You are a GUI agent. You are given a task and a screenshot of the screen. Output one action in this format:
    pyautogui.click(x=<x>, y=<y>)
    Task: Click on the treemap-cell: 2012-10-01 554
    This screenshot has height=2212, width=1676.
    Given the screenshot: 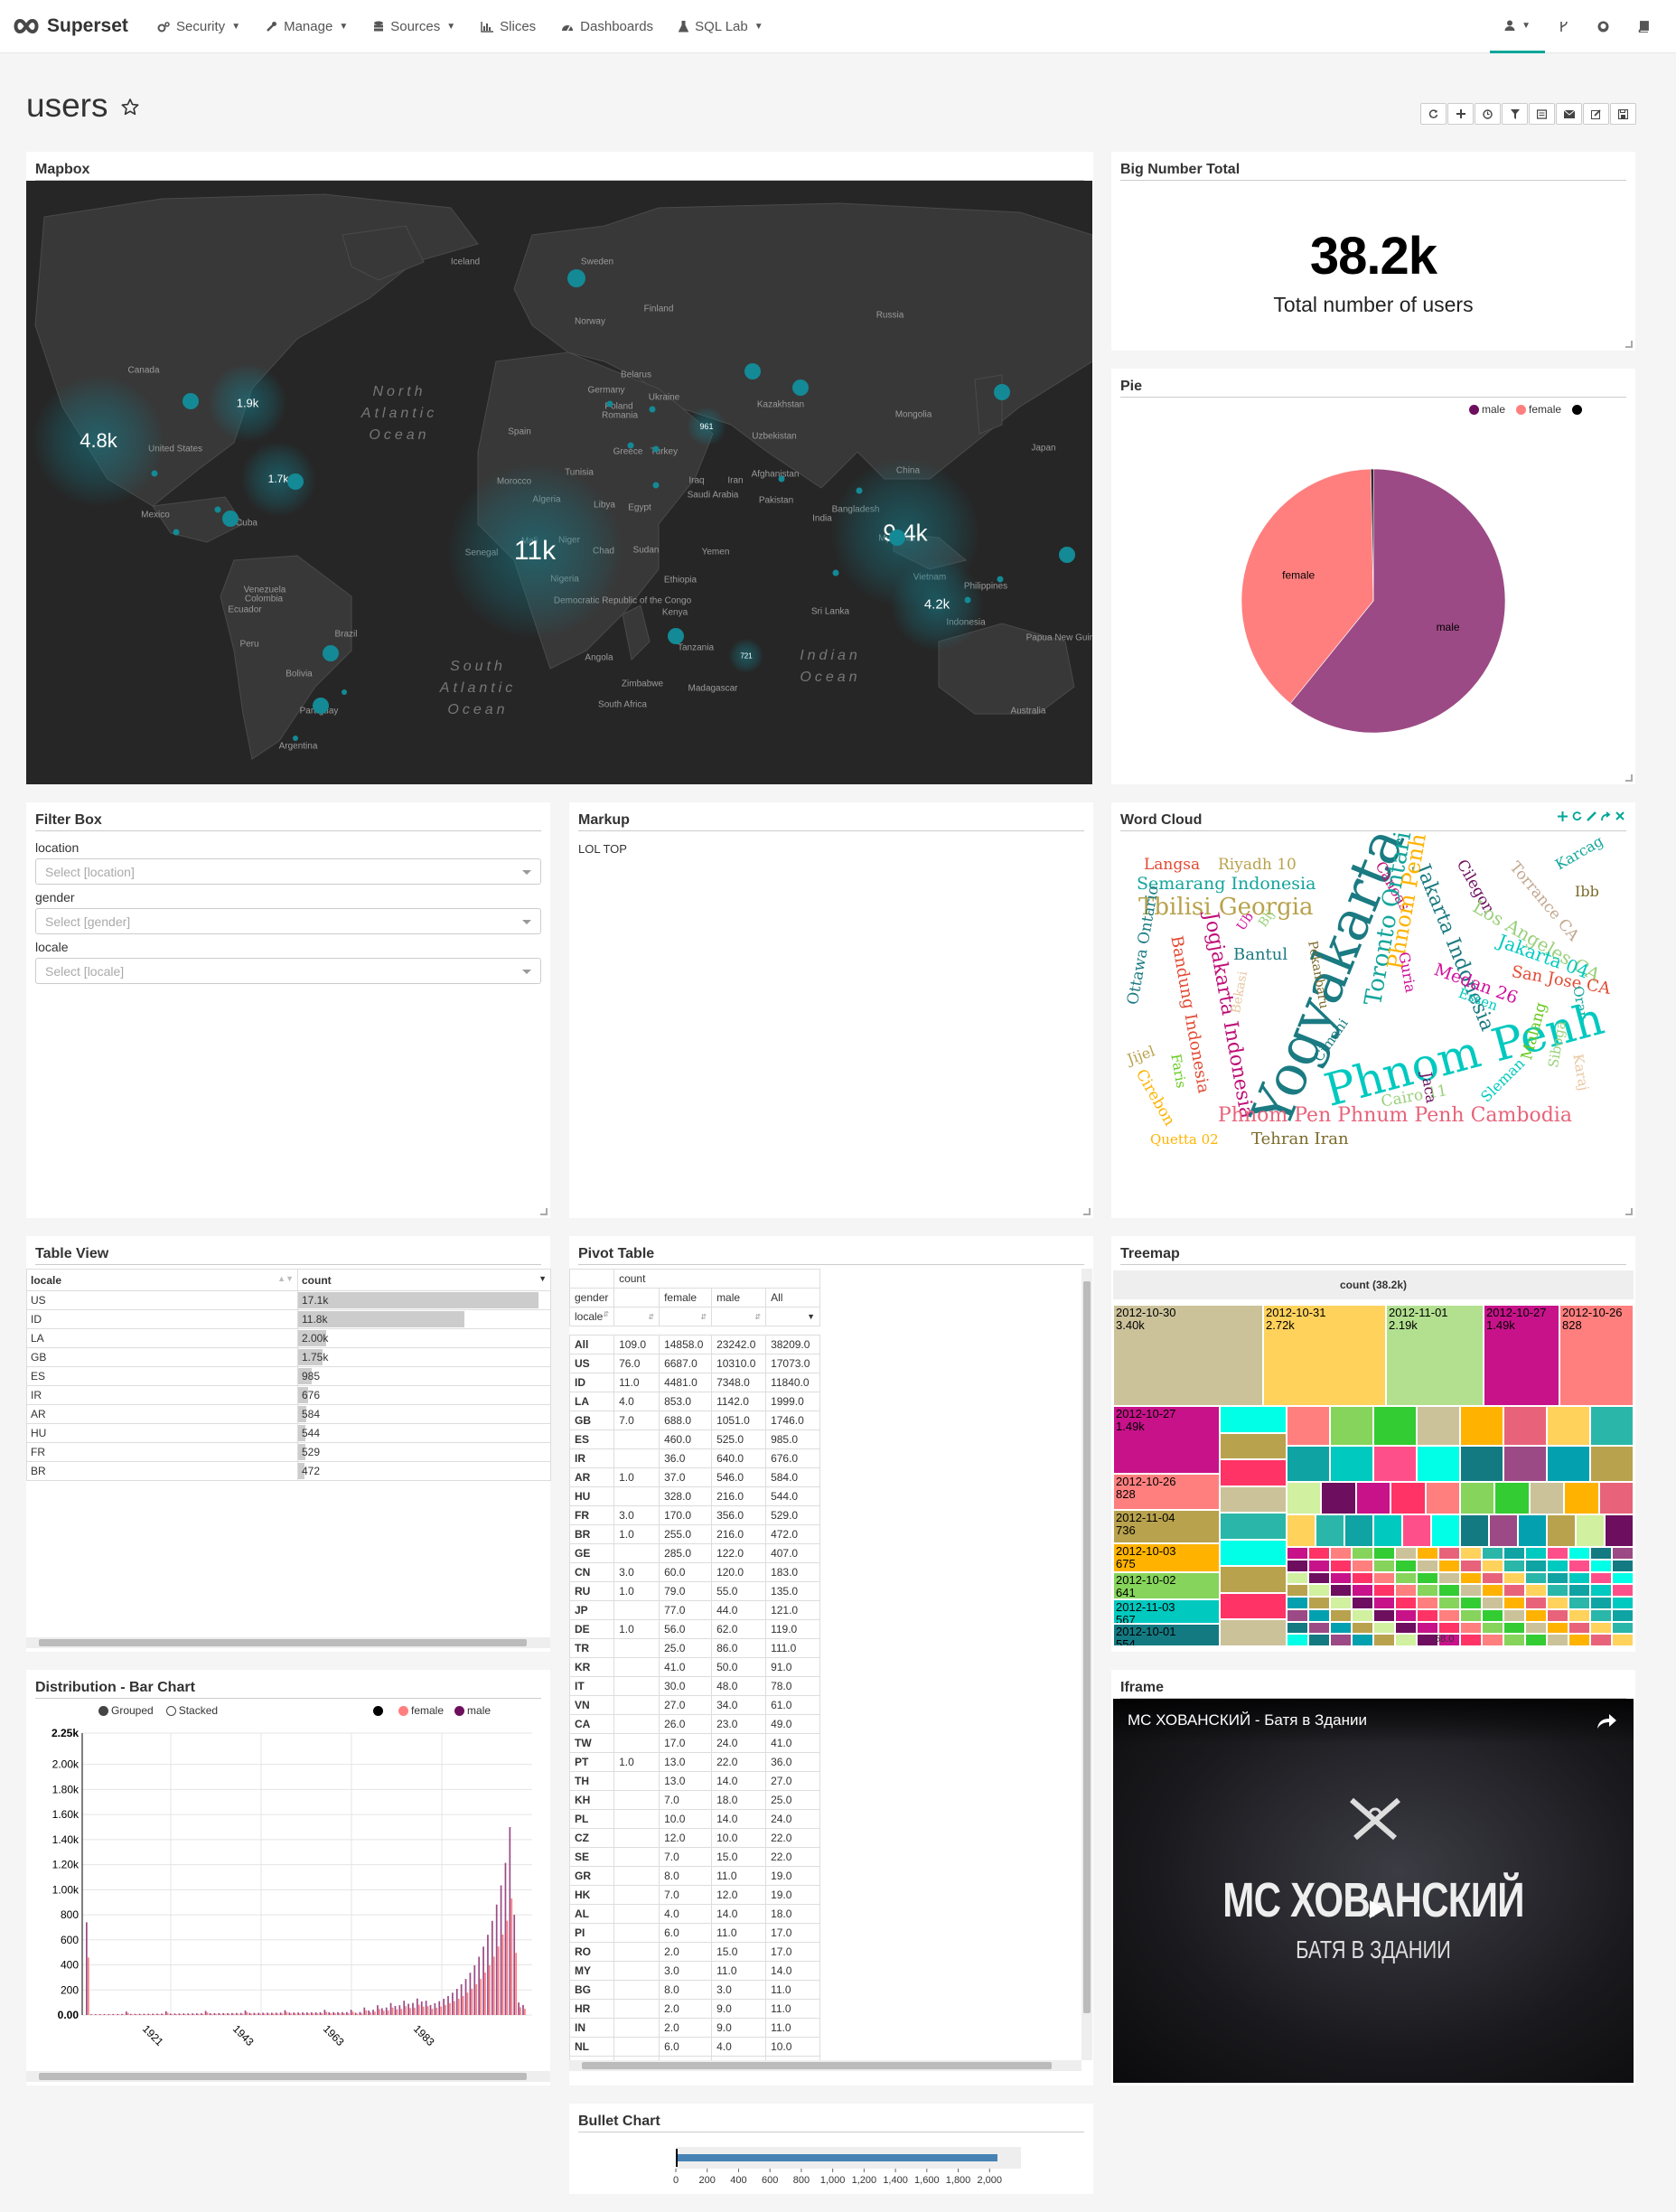 What is the action you would take?
    pyautogui.click(x=1166, y=1635)
    